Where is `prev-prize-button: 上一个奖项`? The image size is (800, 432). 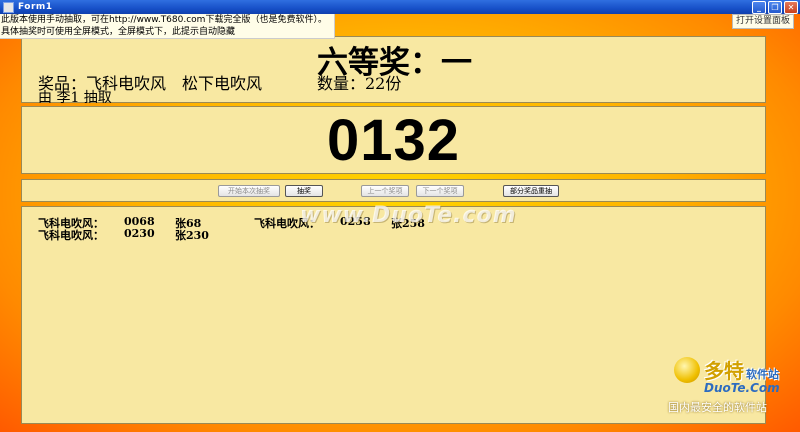
prev-prize-button: 上一个奖项 is located at coordinates (385, 191).